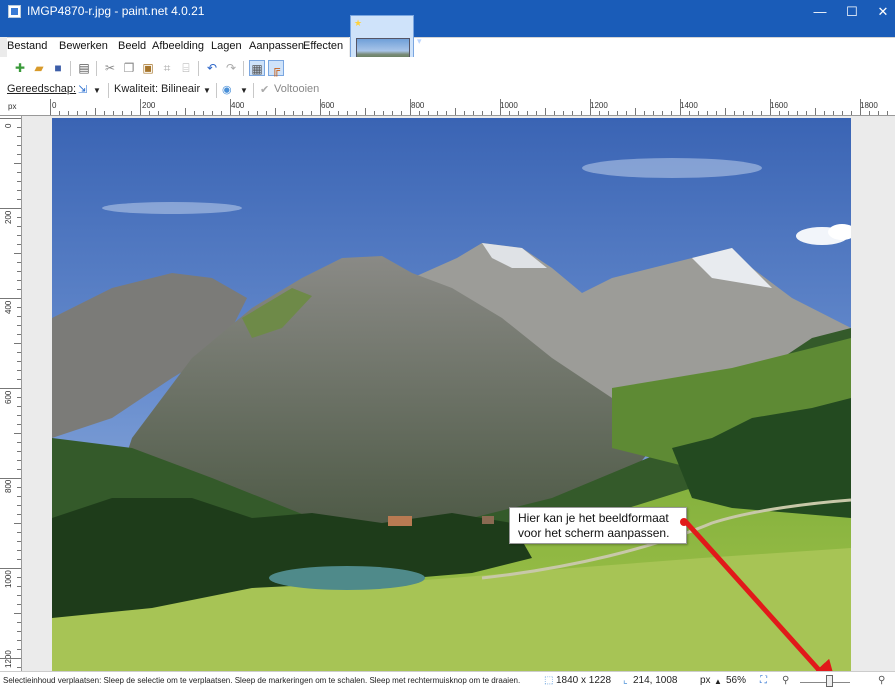 The image size is (895, 690). I want to click on unit-dropdown-icon: ▲, so click(718, 681).